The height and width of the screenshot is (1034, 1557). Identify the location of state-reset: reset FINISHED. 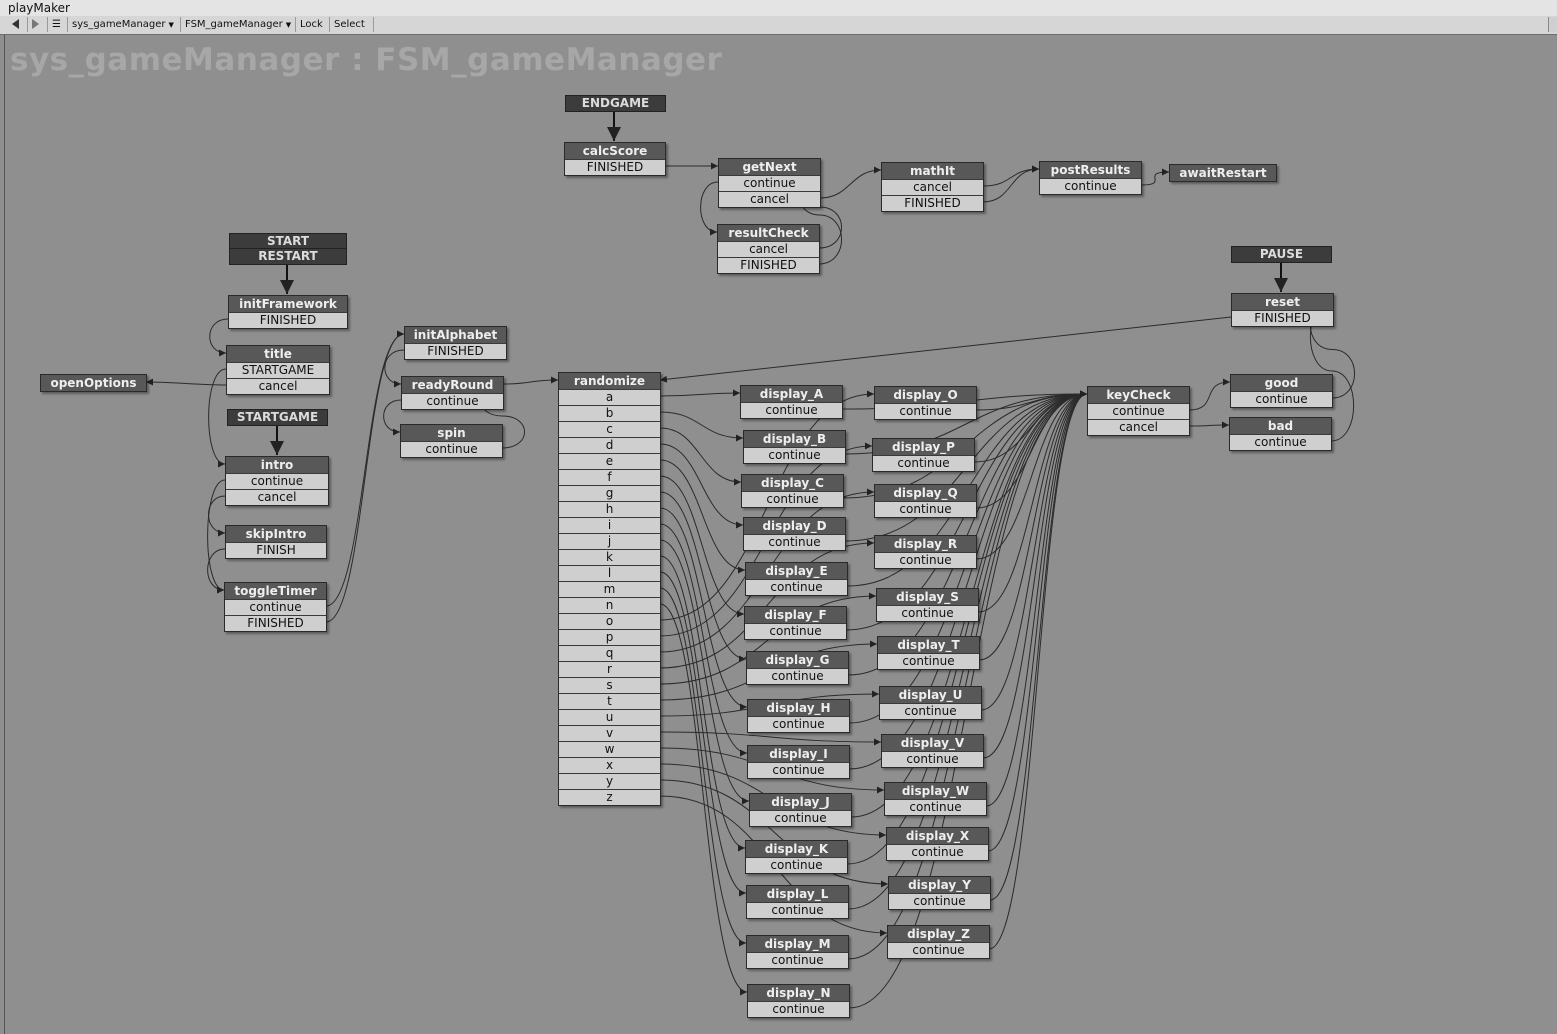
(1282, 310).